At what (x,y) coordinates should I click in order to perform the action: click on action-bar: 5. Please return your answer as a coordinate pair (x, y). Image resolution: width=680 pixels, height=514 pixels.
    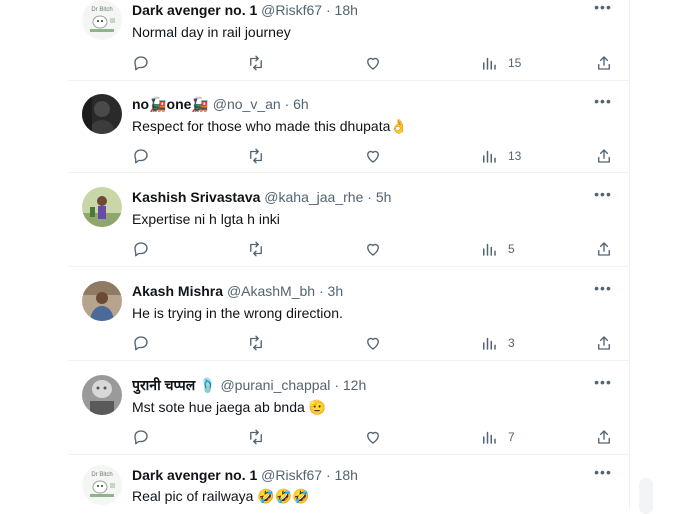
    Looking at the image, I should click on (372, 249).